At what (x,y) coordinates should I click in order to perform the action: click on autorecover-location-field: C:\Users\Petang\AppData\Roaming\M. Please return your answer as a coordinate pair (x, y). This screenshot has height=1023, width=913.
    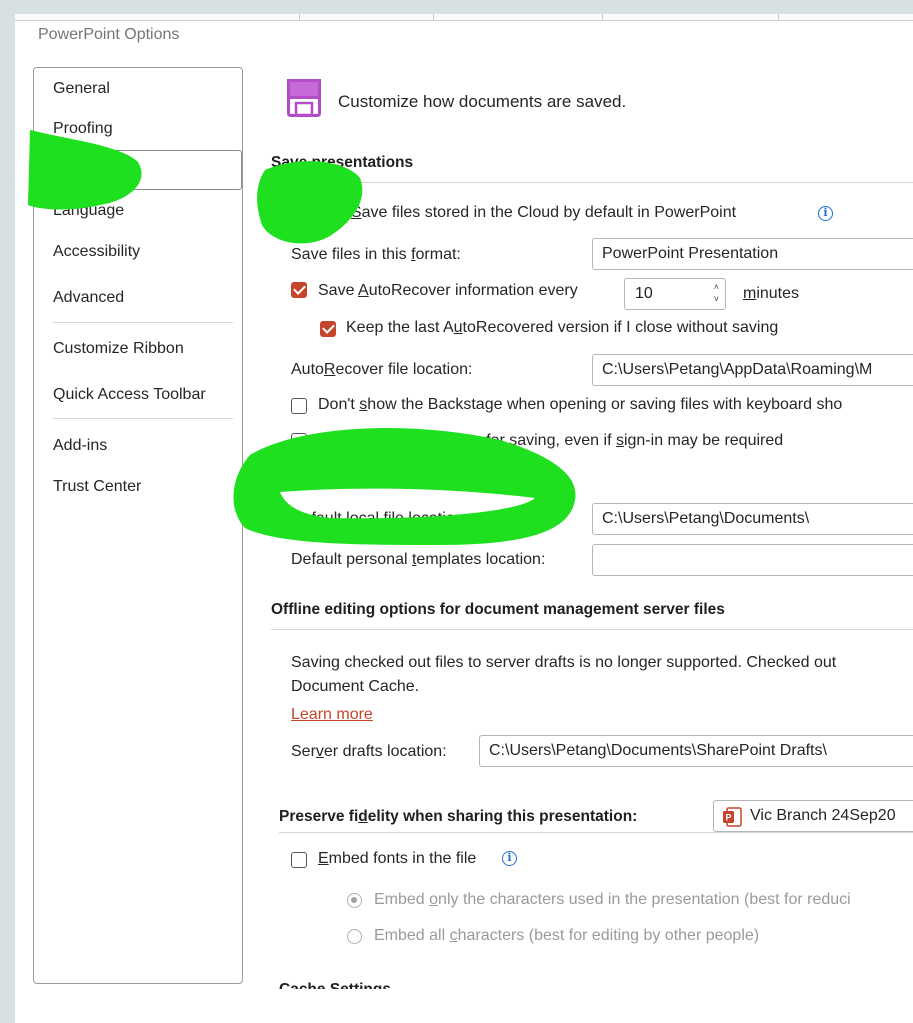
    Looking at the image, I should click on (752, 370).